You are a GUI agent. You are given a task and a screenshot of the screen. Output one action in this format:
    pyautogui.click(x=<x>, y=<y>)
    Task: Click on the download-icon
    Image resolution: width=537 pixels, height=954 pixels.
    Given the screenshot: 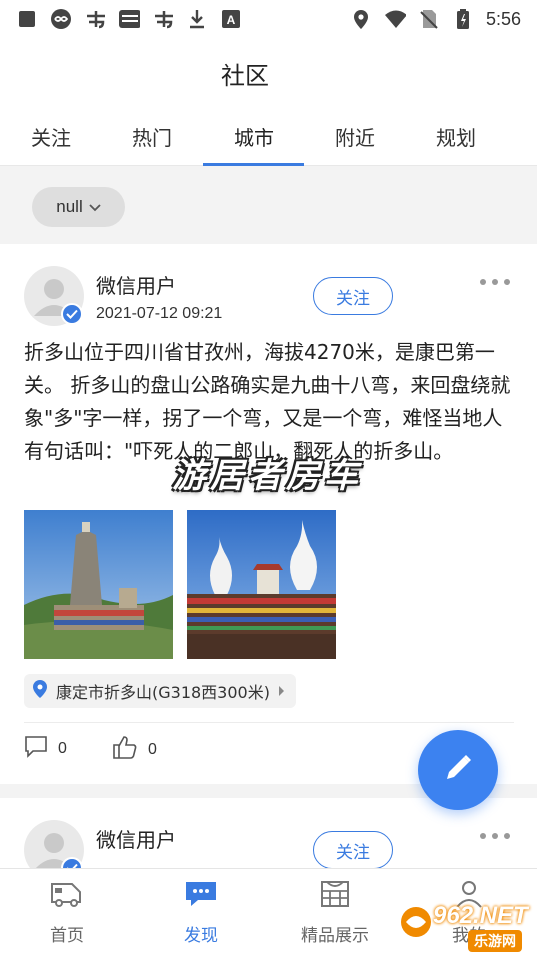 What is the action you would take?
    pyautogui.click(x=197, y=19)
    